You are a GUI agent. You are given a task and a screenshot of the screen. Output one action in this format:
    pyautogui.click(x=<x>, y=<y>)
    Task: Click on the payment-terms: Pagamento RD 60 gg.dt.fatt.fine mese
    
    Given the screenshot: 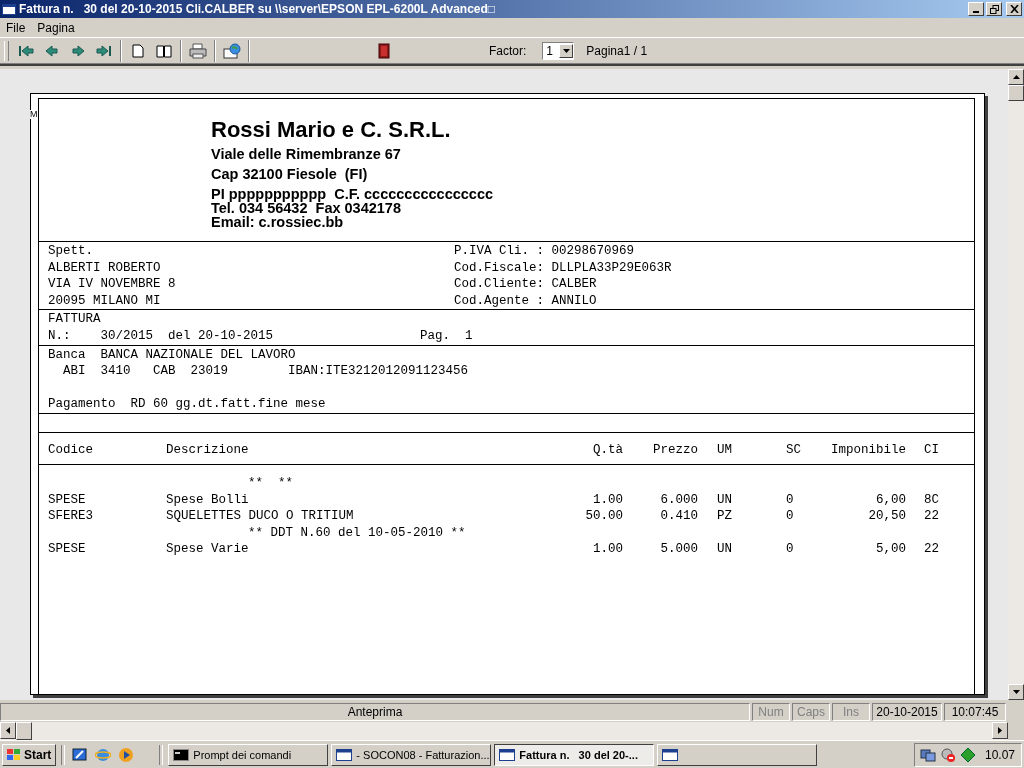 What is the action you would take?
    pyautogui.click(x=187, y=404)
    